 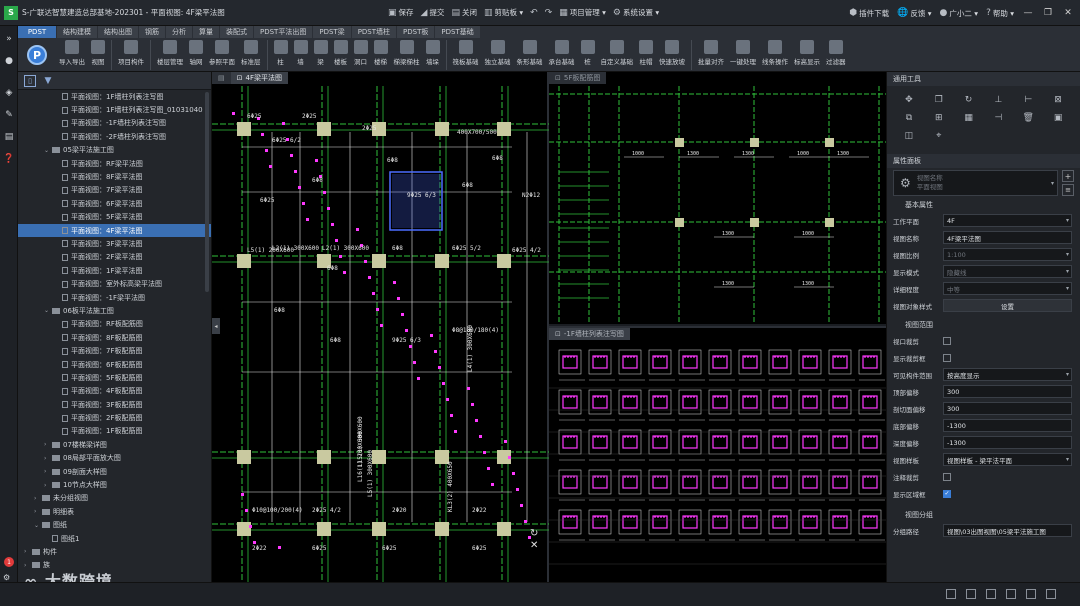 I want to click on ribbon-button-3-4: 洞口, so click(x=361, y=52).